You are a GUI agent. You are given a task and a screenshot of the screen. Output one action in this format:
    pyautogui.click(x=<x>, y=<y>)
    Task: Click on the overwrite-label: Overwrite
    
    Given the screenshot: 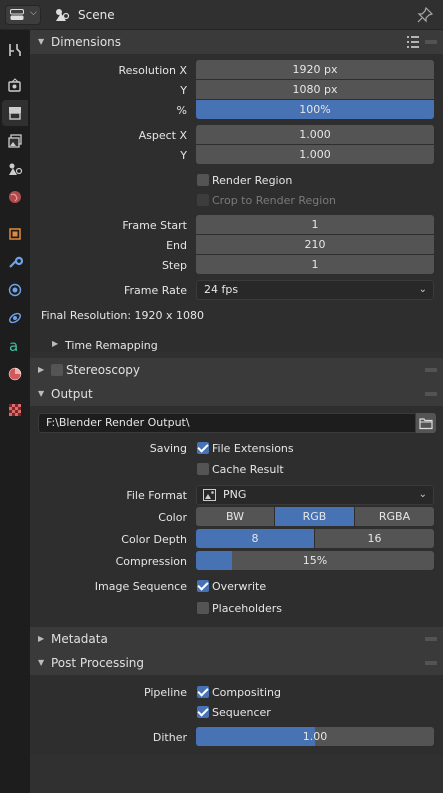 What is the action you would take?
    pyautogui.click(x=239, y=586)
    